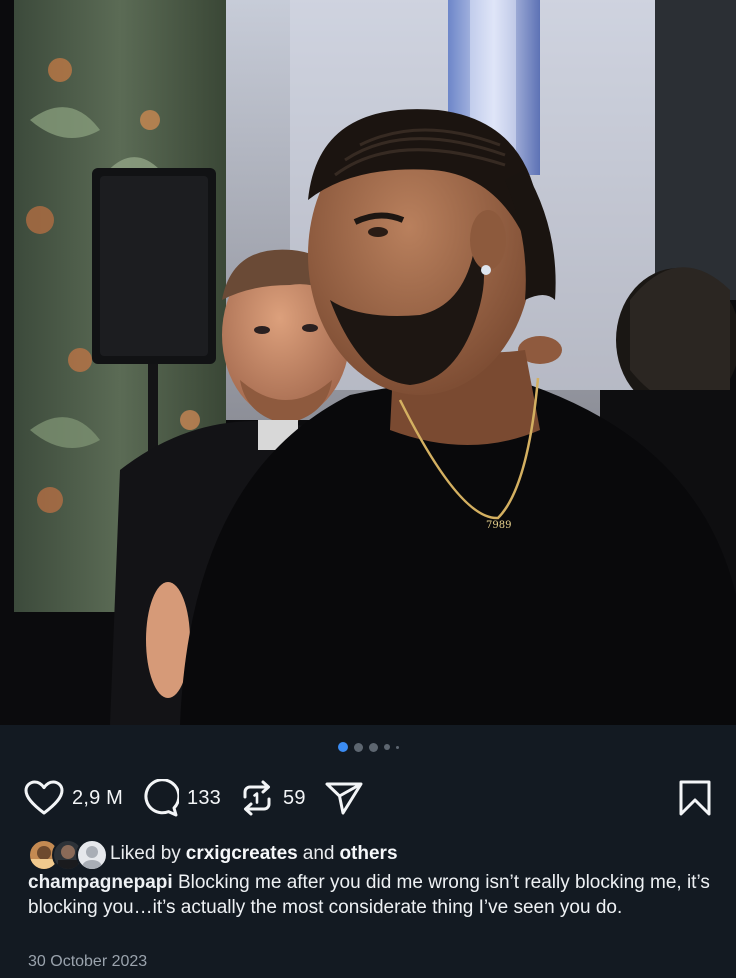  Describe the element at coordinates (88, 961) in the screenshot. I see `post-date: 30 October 2023` at that location.